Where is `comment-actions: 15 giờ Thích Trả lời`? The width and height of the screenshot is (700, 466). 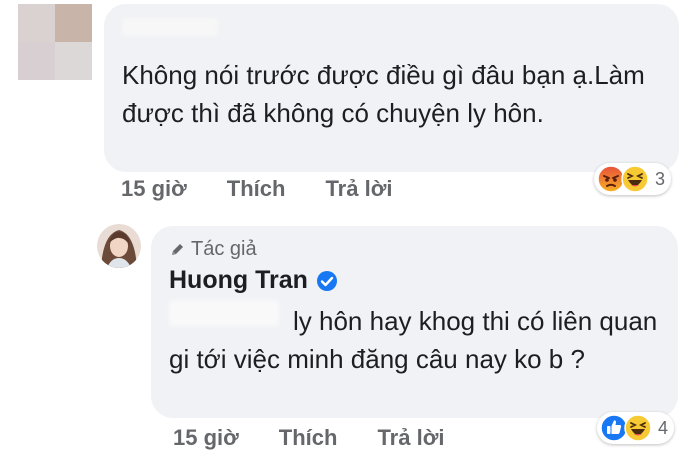
comment-actions: 15 giờ Thích Trả lời is located at coordinates (256, 189).